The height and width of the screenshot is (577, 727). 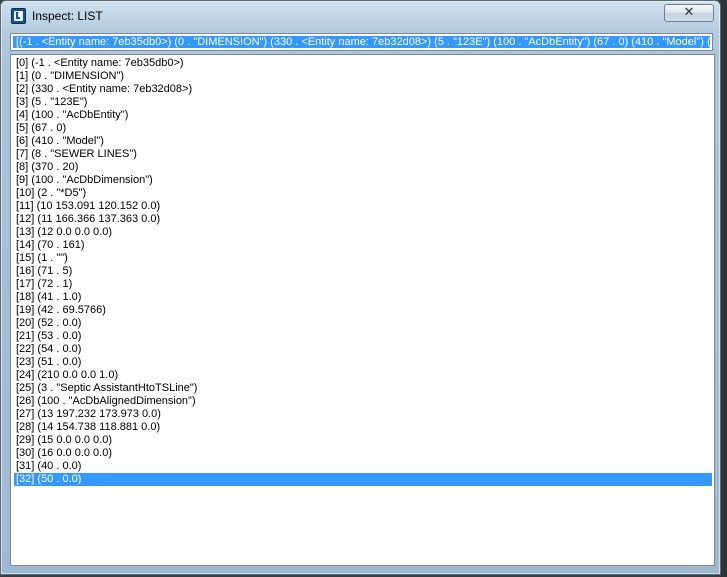 What do you see at coordinates (363, 427) in the screenshot?
I see `list-item: [28] (14 154.738 118.881 0.0)` at bounding box center [363, 427].